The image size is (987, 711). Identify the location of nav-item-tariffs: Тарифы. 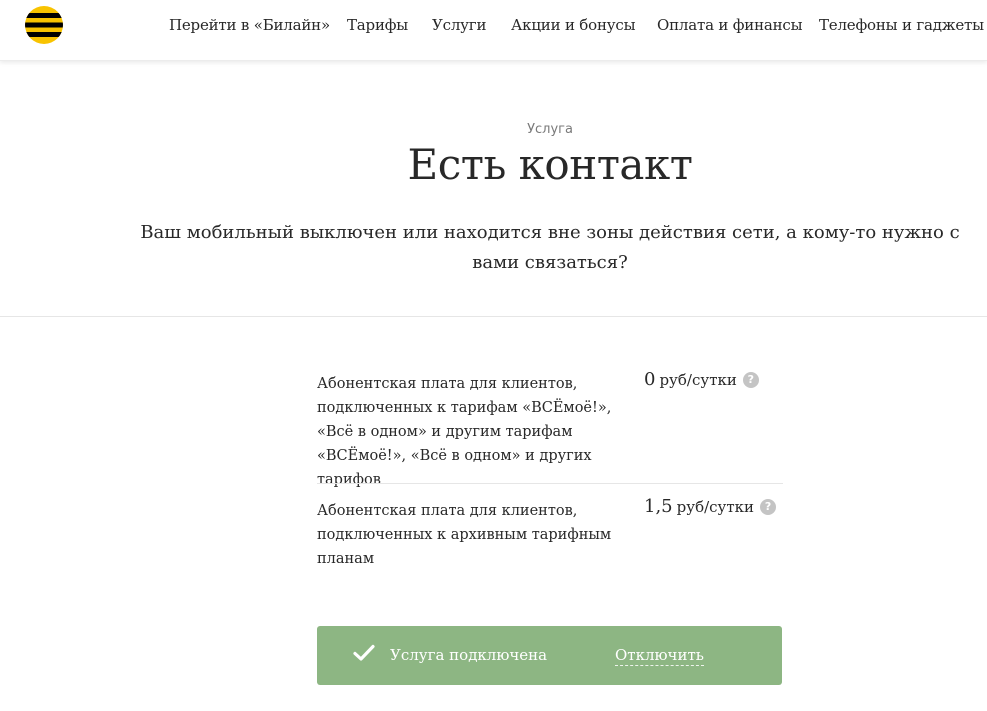
(377, 25).